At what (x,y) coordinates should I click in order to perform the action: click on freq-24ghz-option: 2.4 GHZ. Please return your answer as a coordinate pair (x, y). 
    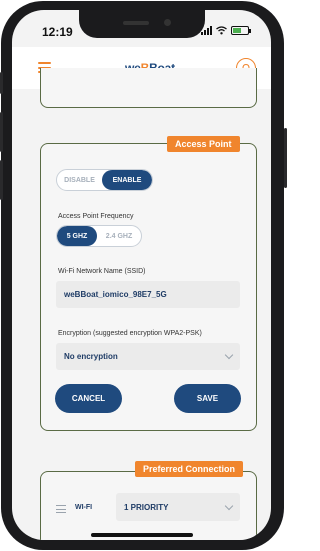
    Looking at the image, I should click on (119, 236).